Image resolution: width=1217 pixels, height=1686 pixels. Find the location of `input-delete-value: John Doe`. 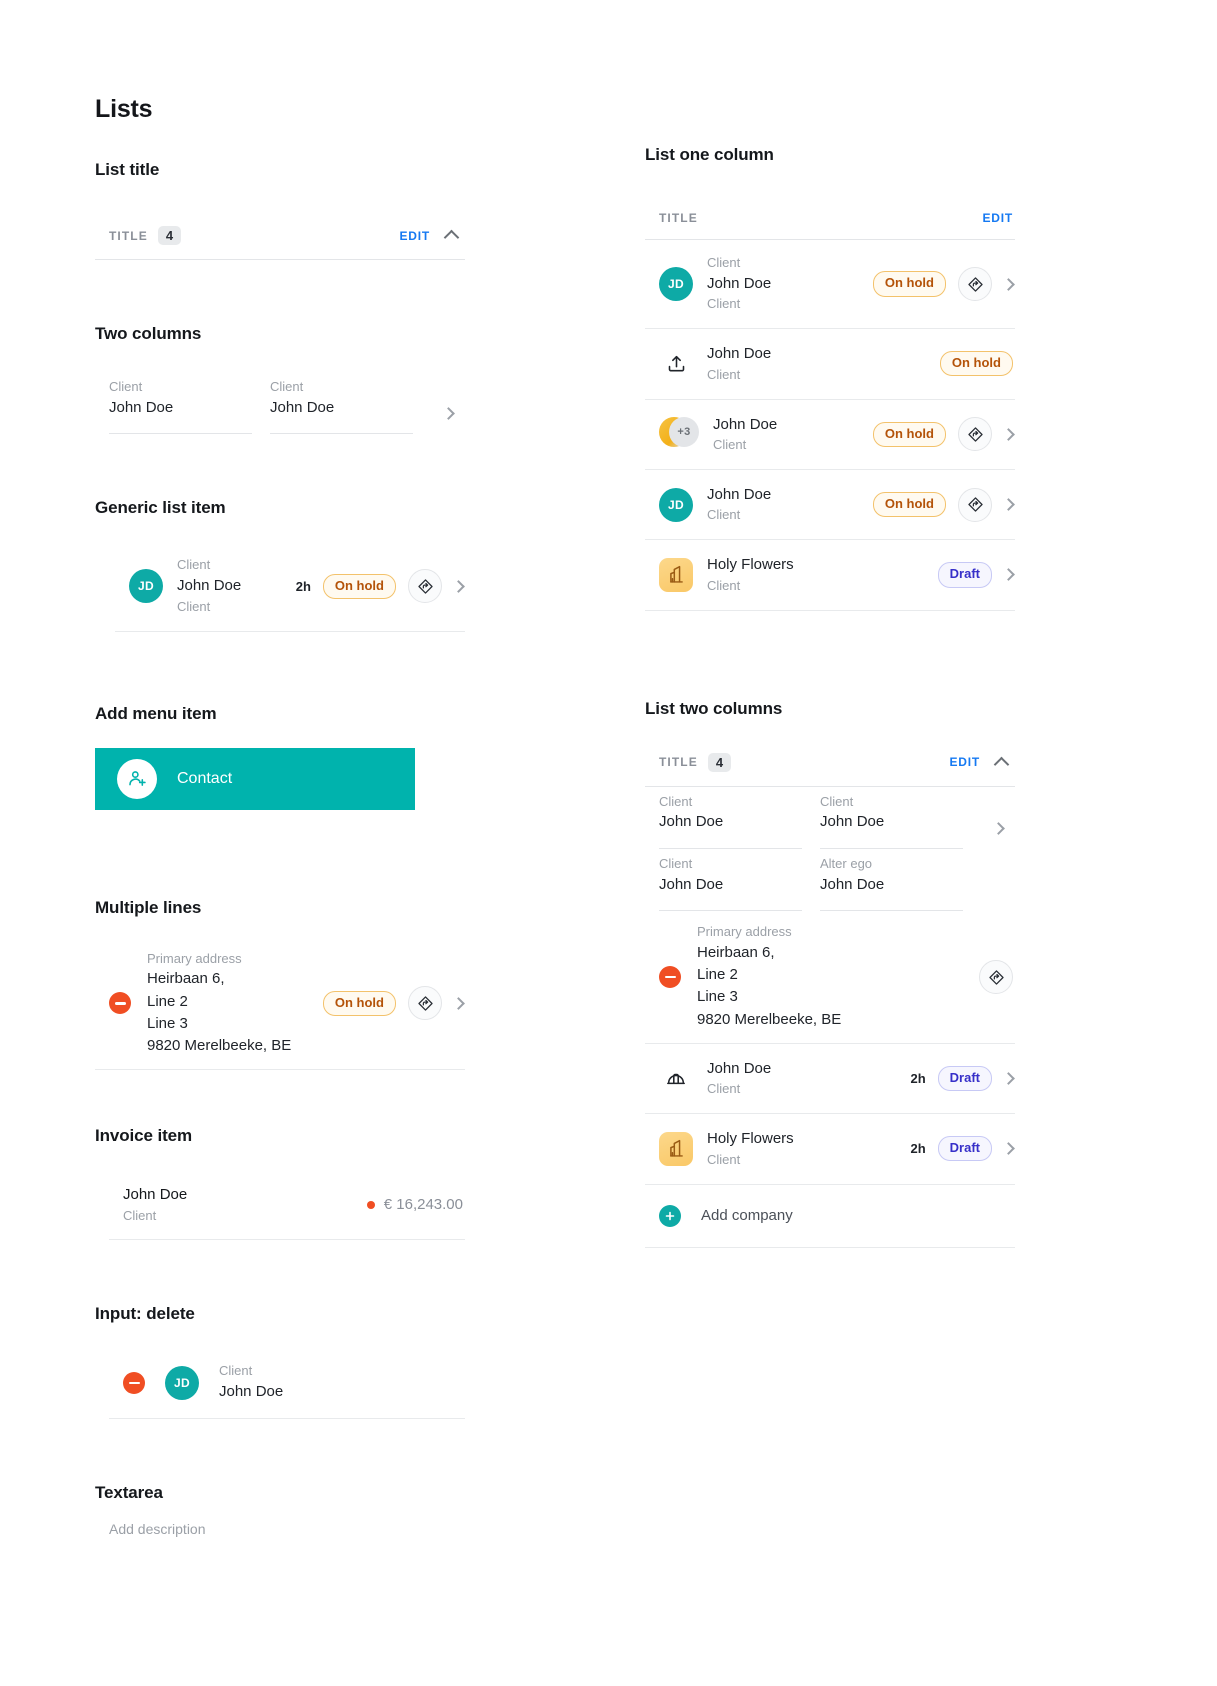

input-delete-value: John Doe is located at coordinates (251, 1392).